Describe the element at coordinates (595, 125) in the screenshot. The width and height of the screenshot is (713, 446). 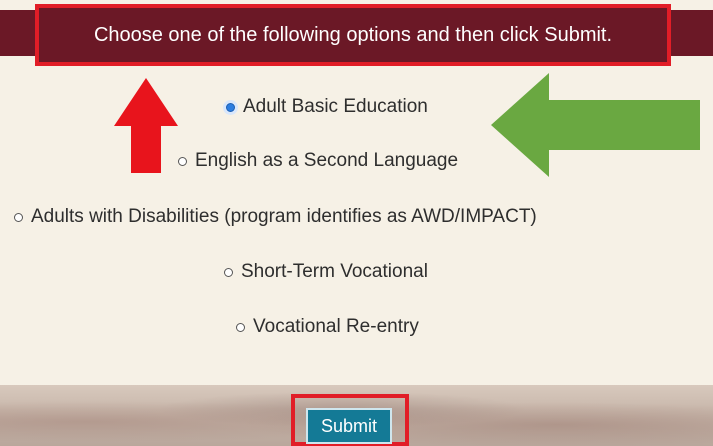
I see `green-left-arrow-icon` at that location.